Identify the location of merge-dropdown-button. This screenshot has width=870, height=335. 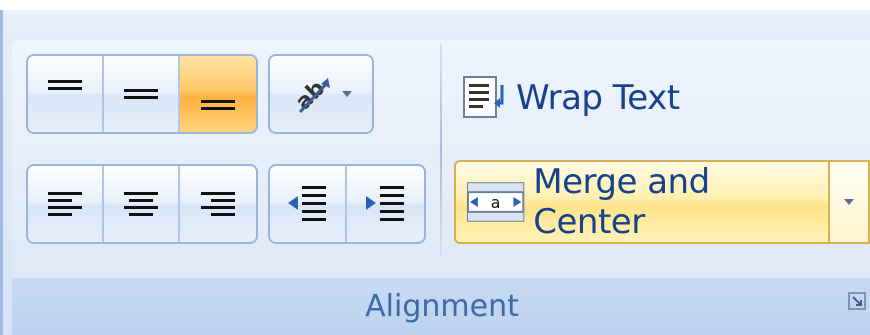
(849, 202).